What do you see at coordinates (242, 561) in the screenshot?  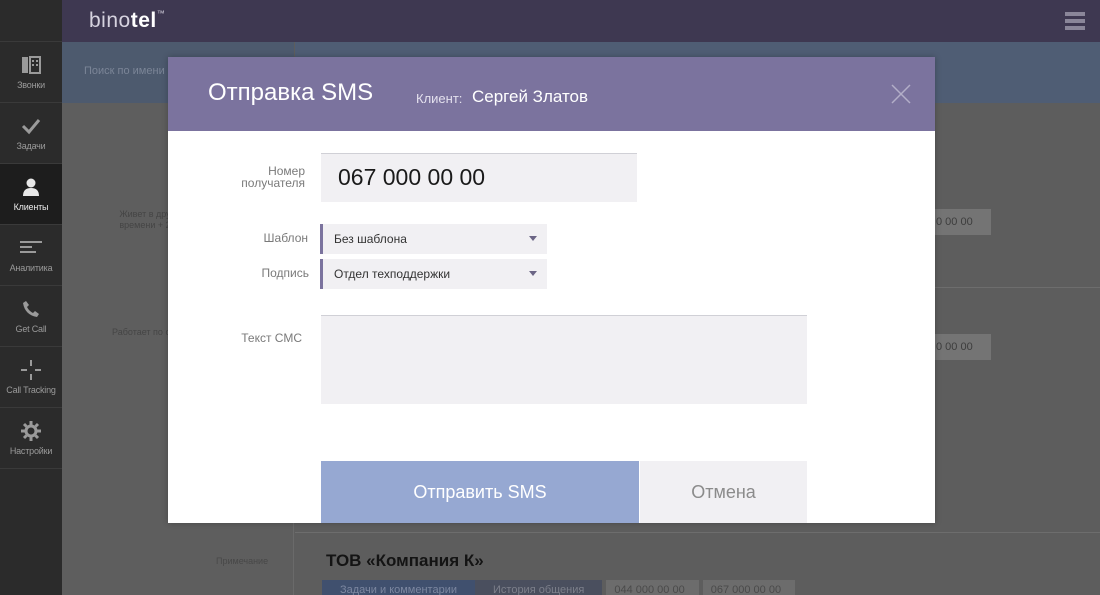 I see `note-label: Примечание` at bounding box center [242, 561].